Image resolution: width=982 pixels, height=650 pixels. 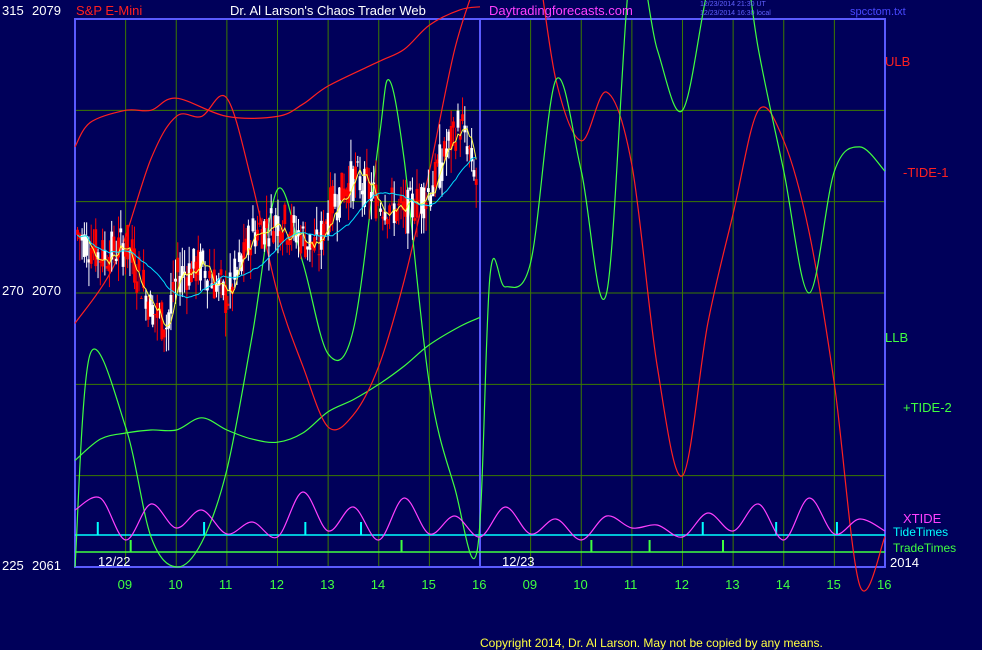 What do you see at coordinates (114, 561) in the screenshot?
I see `date-label-1222: 12/22` at bounding box center [114, 561].